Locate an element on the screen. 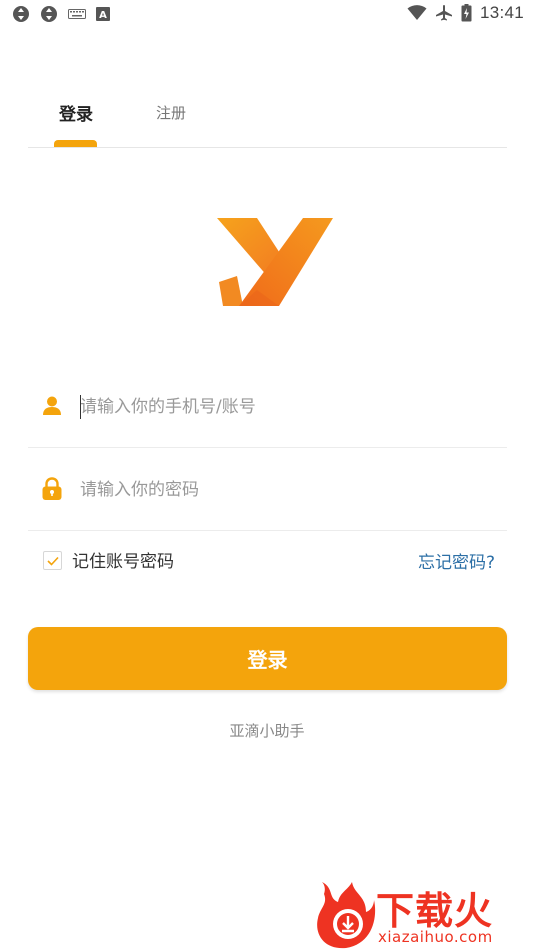  status-right-icons: 13:41 is located at coordinates (465, 13).